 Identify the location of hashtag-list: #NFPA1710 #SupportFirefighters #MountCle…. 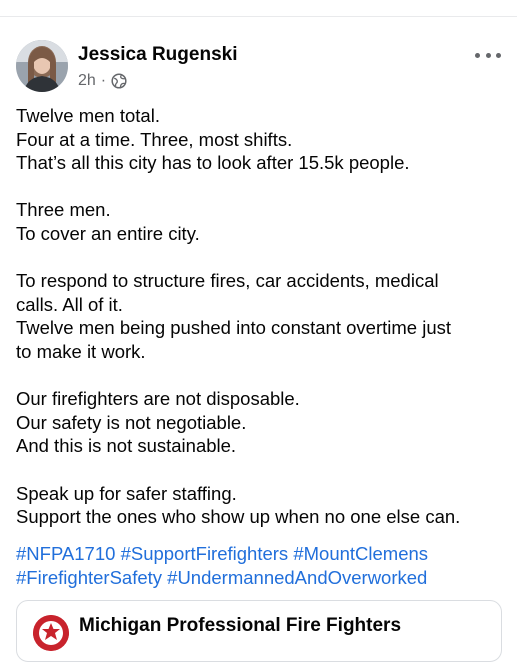
(261, 565).